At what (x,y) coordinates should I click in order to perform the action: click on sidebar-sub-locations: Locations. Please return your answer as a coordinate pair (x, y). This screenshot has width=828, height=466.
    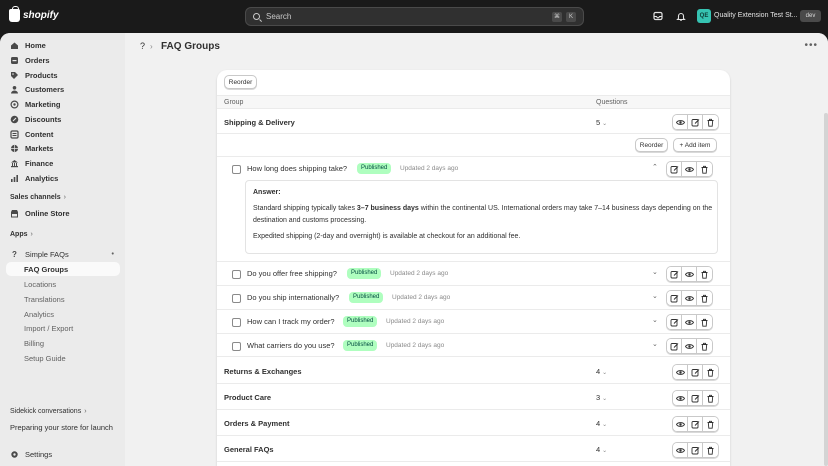
    Looking at the image, I should click on (63, 284).